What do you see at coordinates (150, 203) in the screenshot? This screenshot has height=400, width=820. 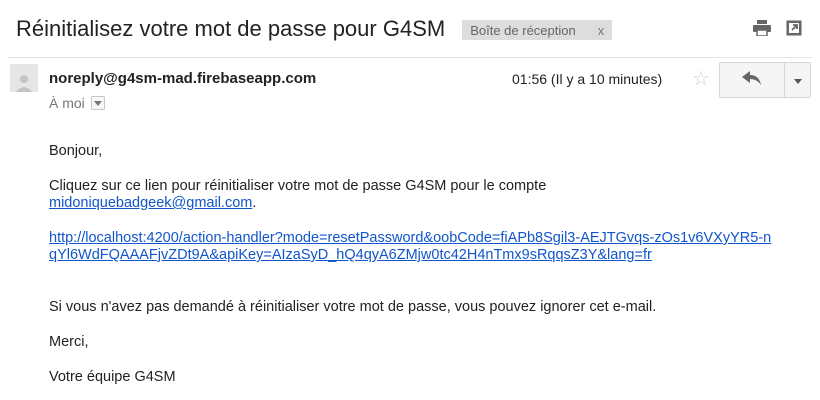 I see `account-email-link: midoniquebadgeek@gmail.com` at bounding box center [150, 203].